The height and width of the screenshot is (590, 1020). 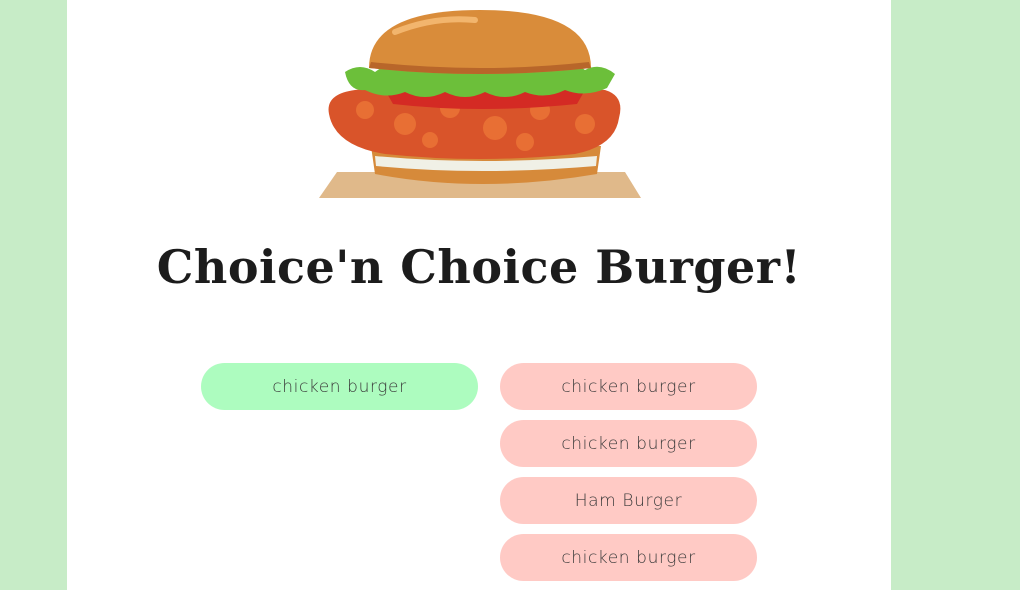 I want to click on option-button-3: Ham Burger, so click(x=628, y=500).